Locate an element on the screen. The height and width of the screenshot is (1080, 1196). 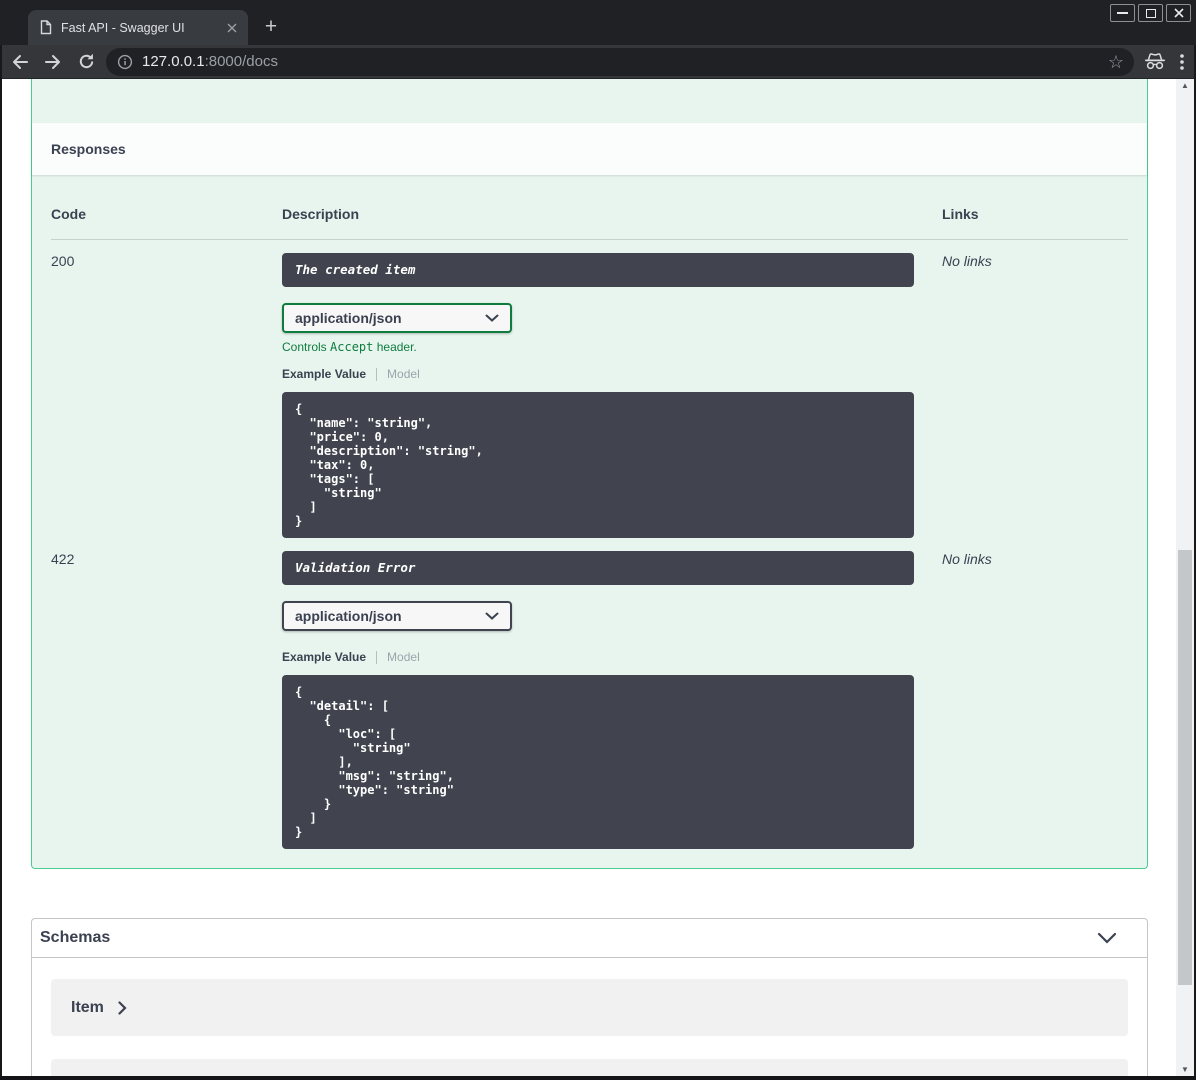
scrollbar-down-icon: ▼ is located at coordinates (1185, 1069).